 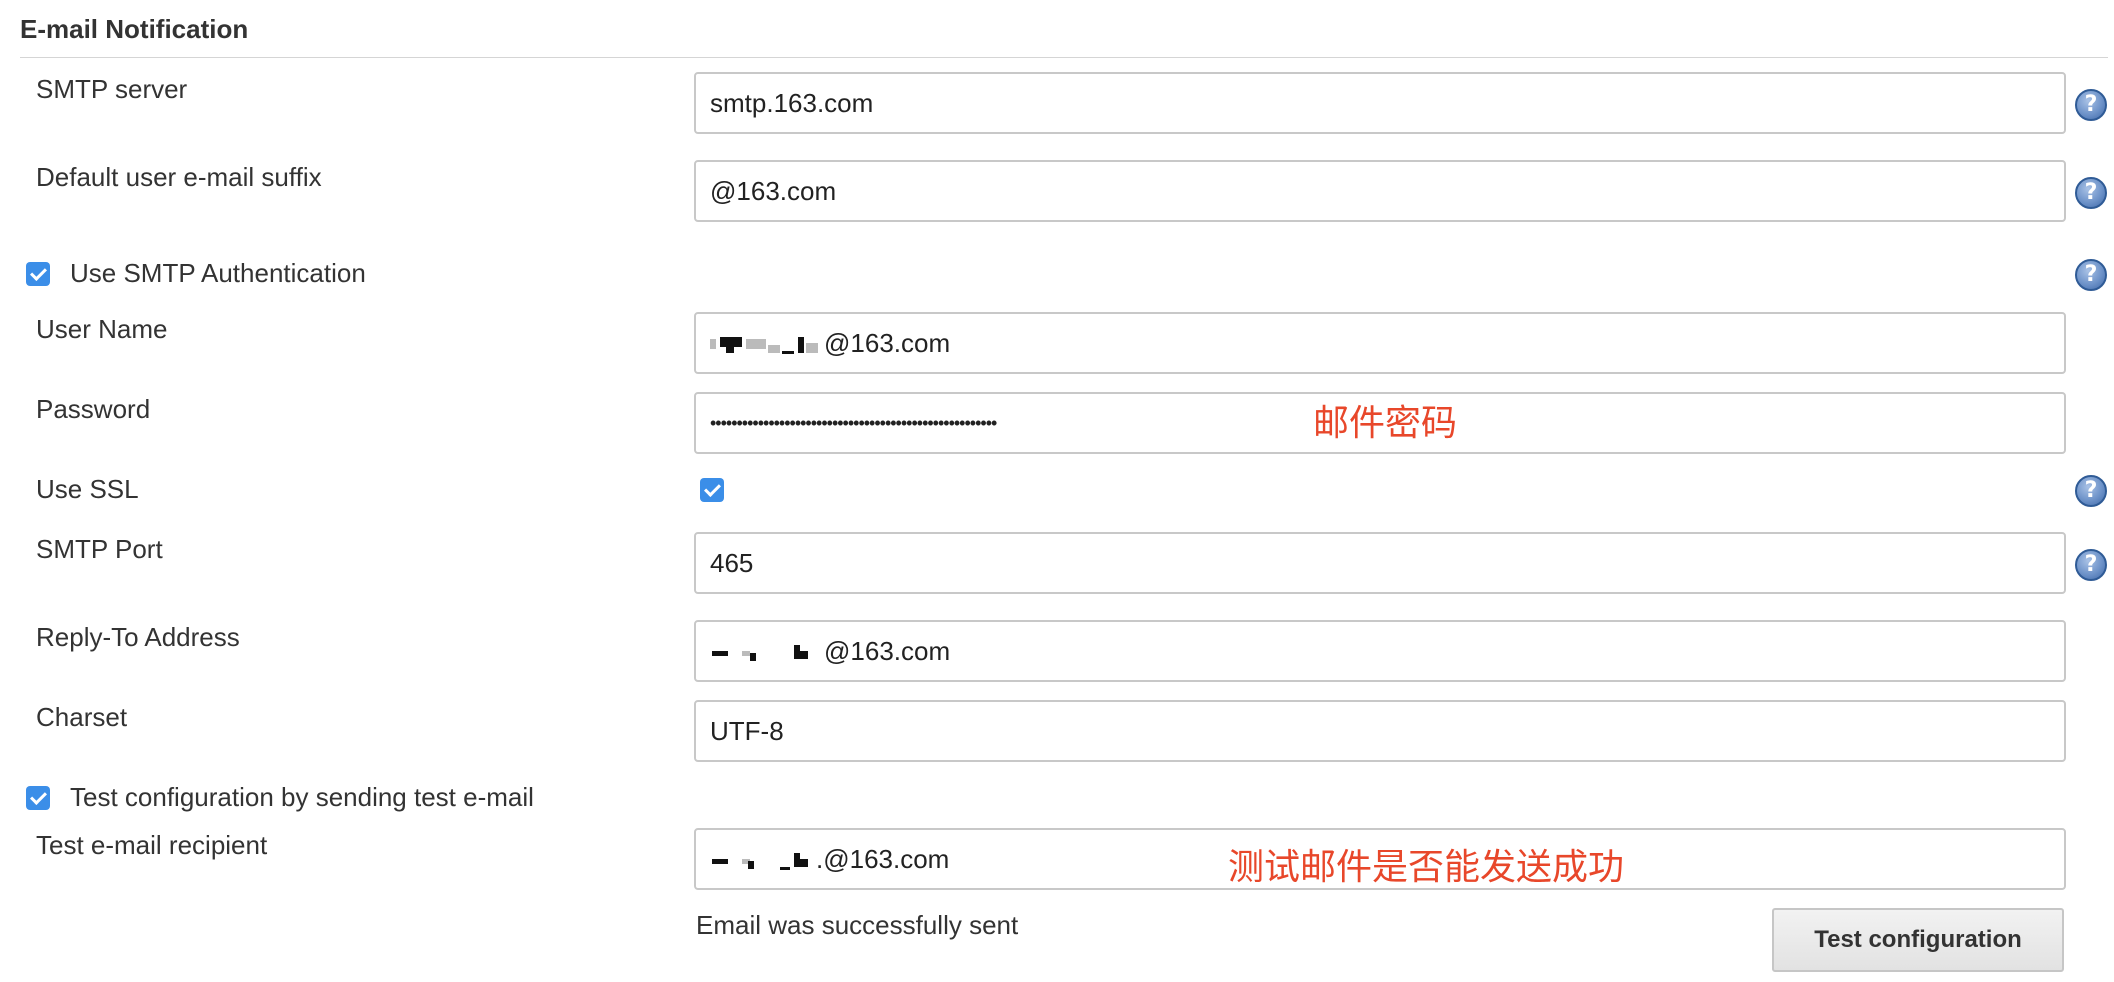 I want to click on smtp-server-value: smtp.163.com, so click(x=792, y=103).